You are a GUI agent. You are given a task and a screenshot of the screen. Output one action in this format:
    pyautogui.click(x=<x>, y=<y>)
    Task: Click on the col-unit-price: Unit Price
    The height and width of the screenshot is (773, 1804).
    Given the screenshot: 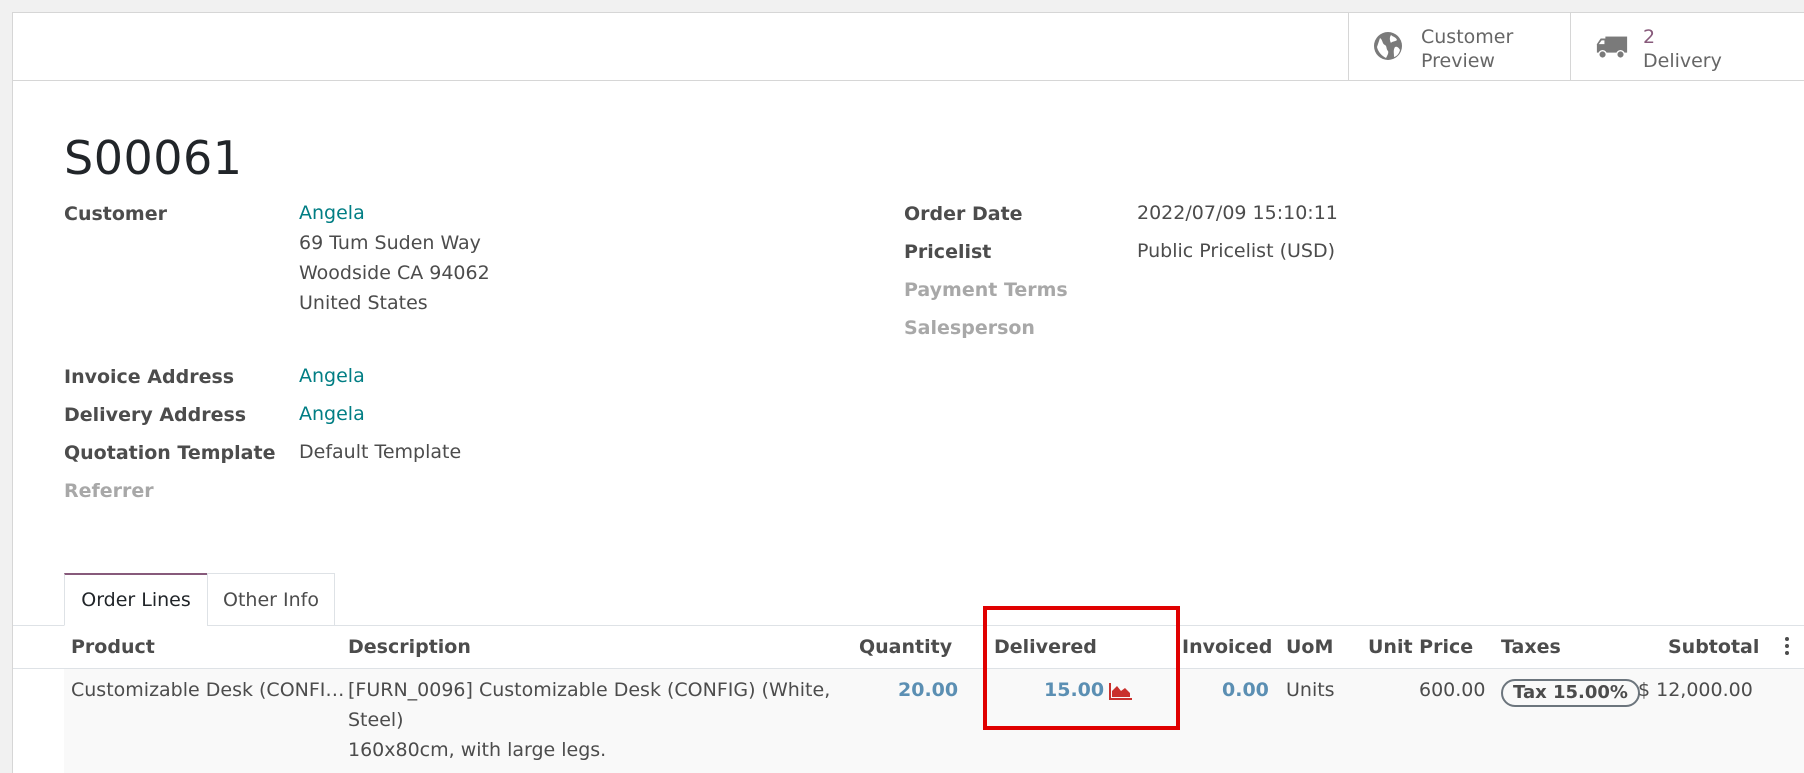 What is the action you would take?
    pyautogui.click(x=1420, y=647)
    